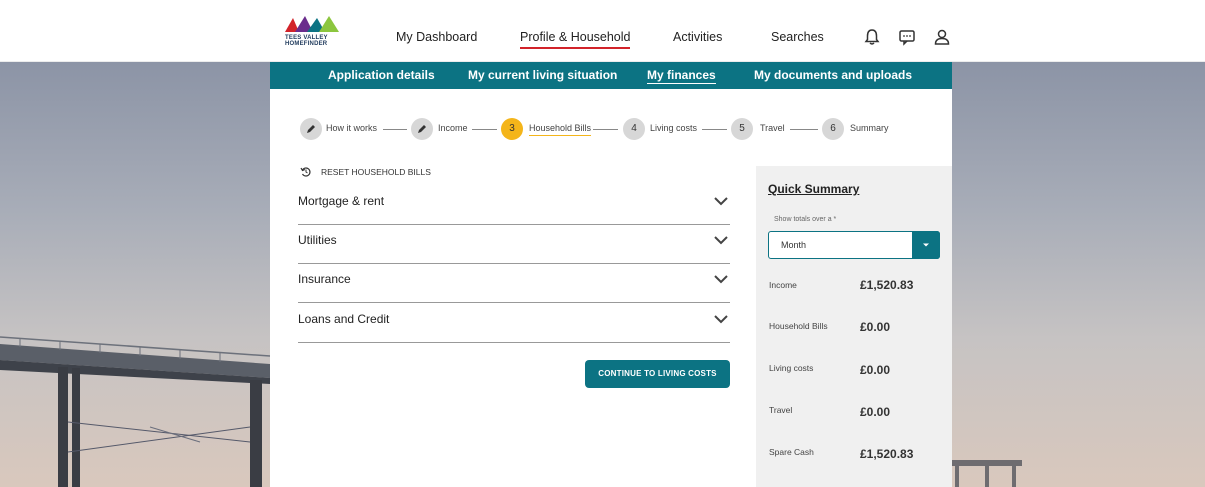  What do you see at coordinates (869, 128) in the screenshot?
I see `step-label-summary: Summary` at bounding box center [869, 128].